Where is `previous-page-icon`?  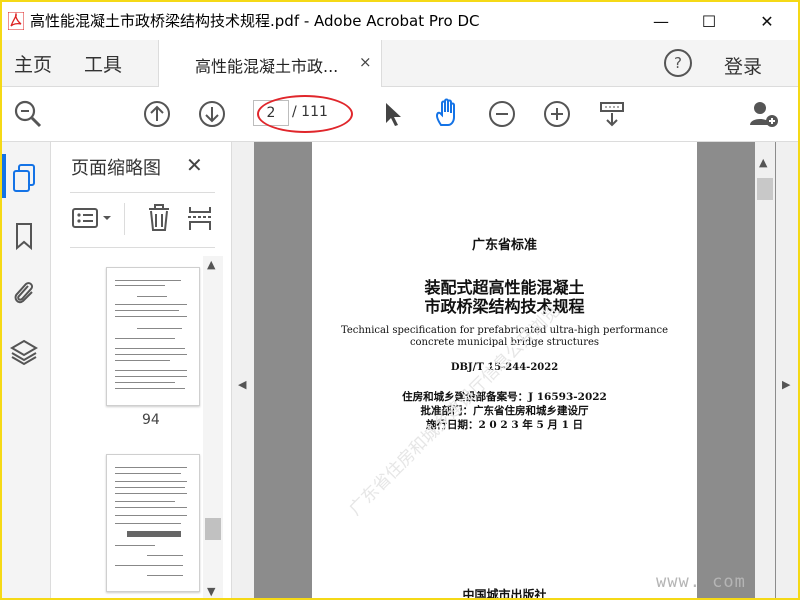 previous-page-icon is located at coordinates (157, 114).